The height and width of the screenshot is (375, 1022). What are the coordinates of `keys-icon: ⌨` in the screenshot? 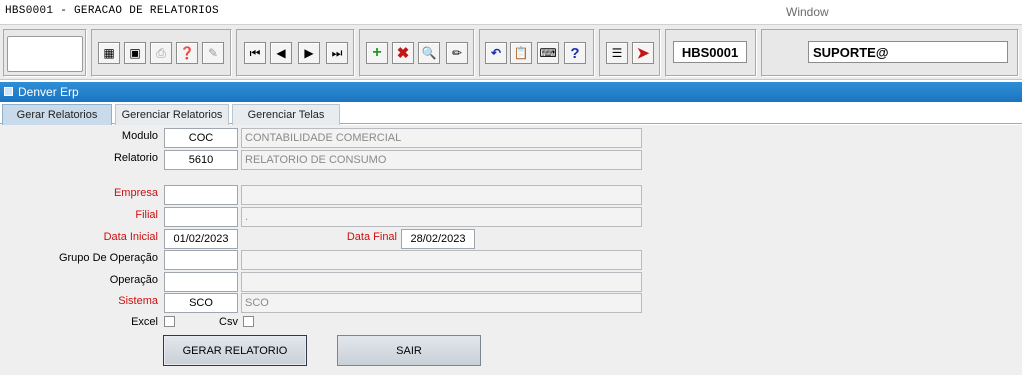 It's located at (548, 53).